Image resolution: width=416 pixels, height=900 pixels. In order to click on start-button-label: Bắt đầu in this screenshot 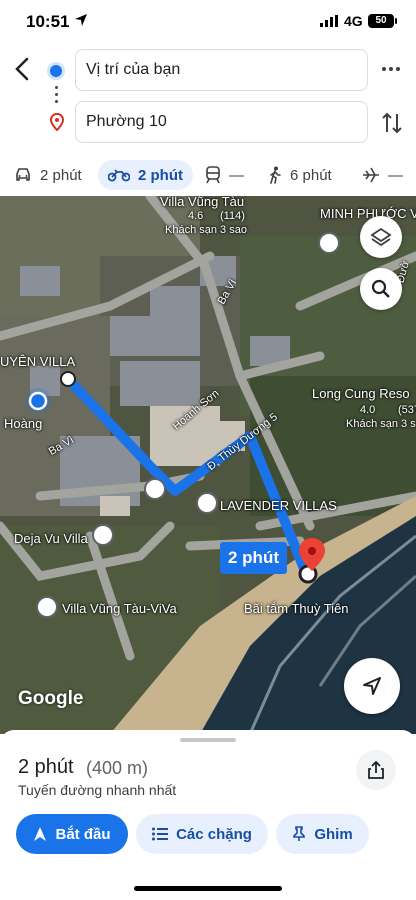, I will do `click(83, 834)`.